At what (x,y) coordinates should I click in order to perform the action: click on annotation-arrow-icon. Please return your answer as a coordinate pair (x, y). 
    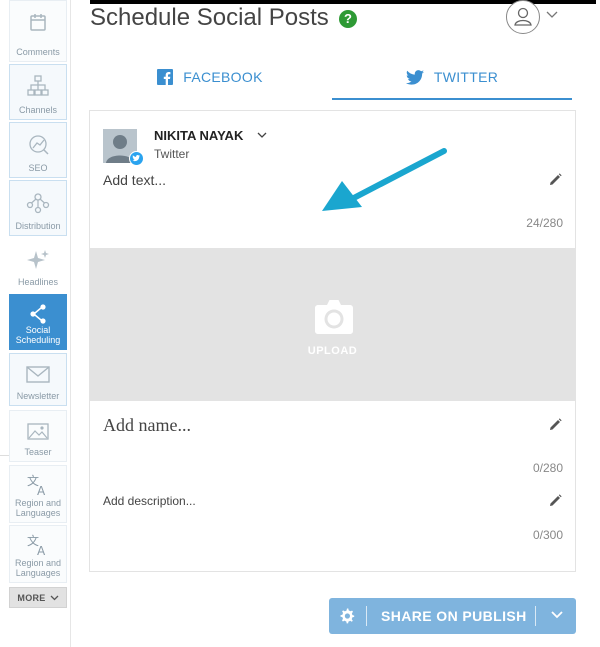
    Looking at the image, I should click on (384, 179).